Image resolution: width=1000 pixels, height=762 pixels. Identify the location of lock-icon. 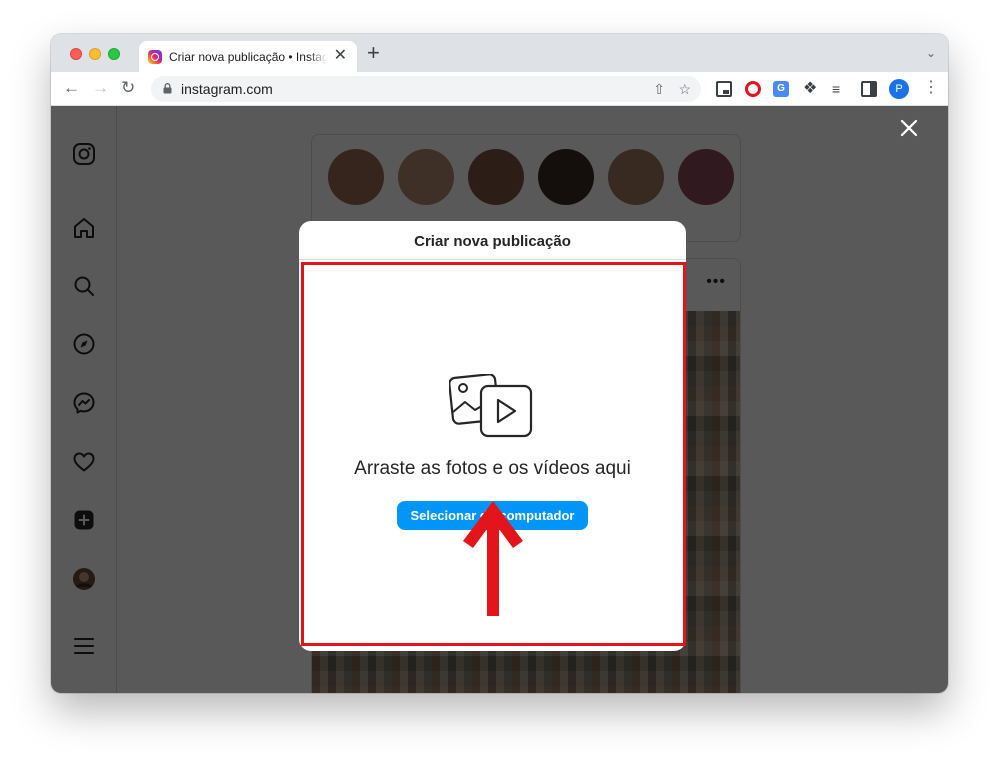
(167, 88).